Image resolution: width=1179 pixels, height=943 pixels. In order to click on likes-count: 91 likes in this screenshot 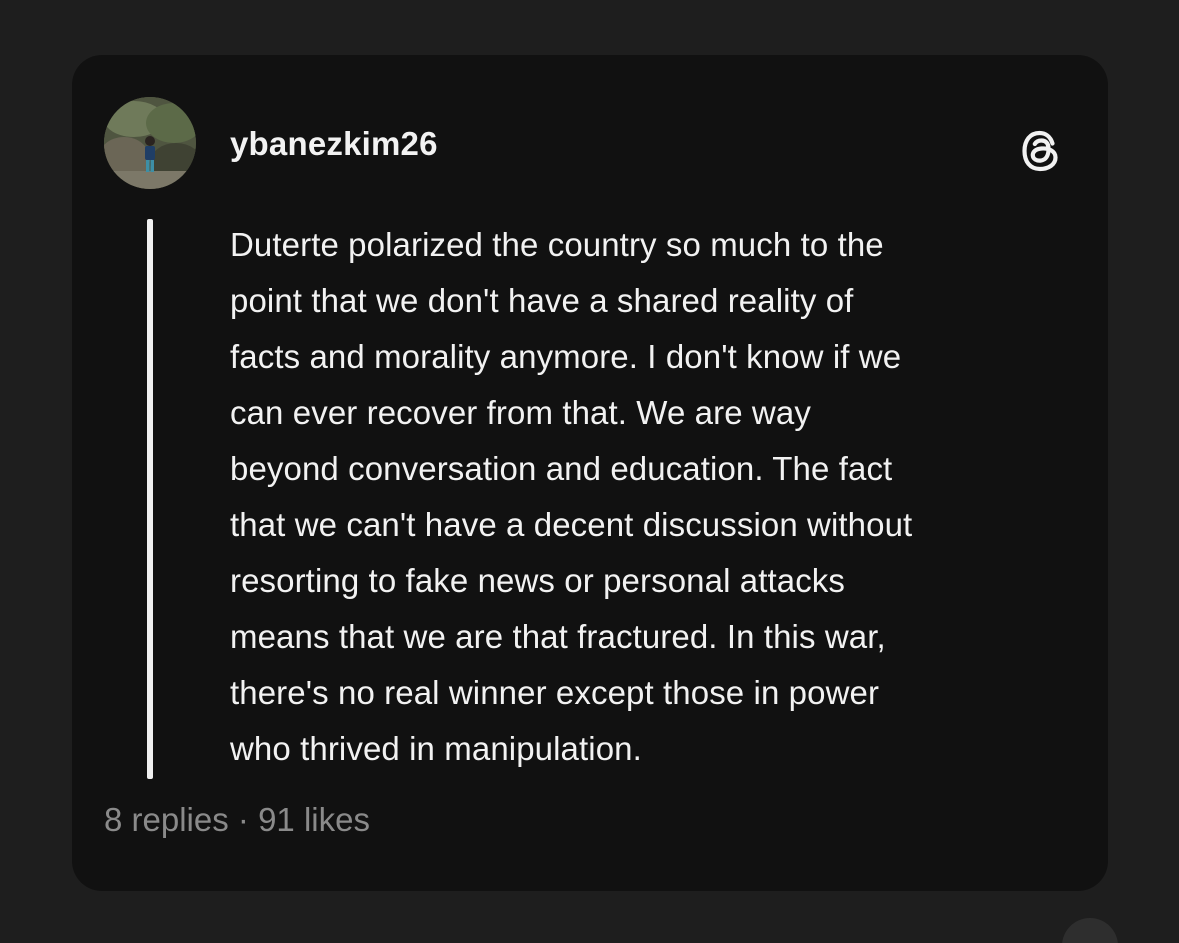, I will do `click(314, 819)`.